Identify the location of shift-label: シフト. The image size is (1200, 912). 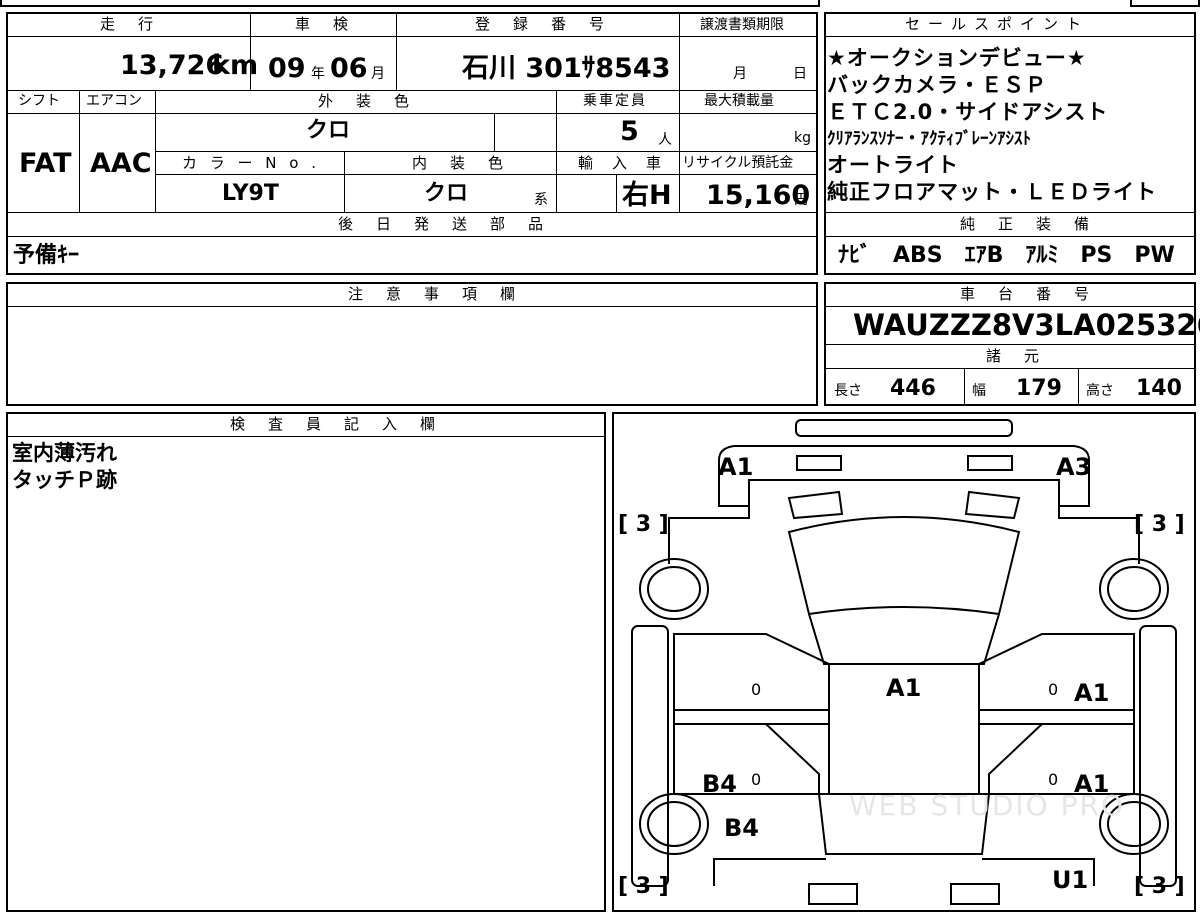
(39, 101).